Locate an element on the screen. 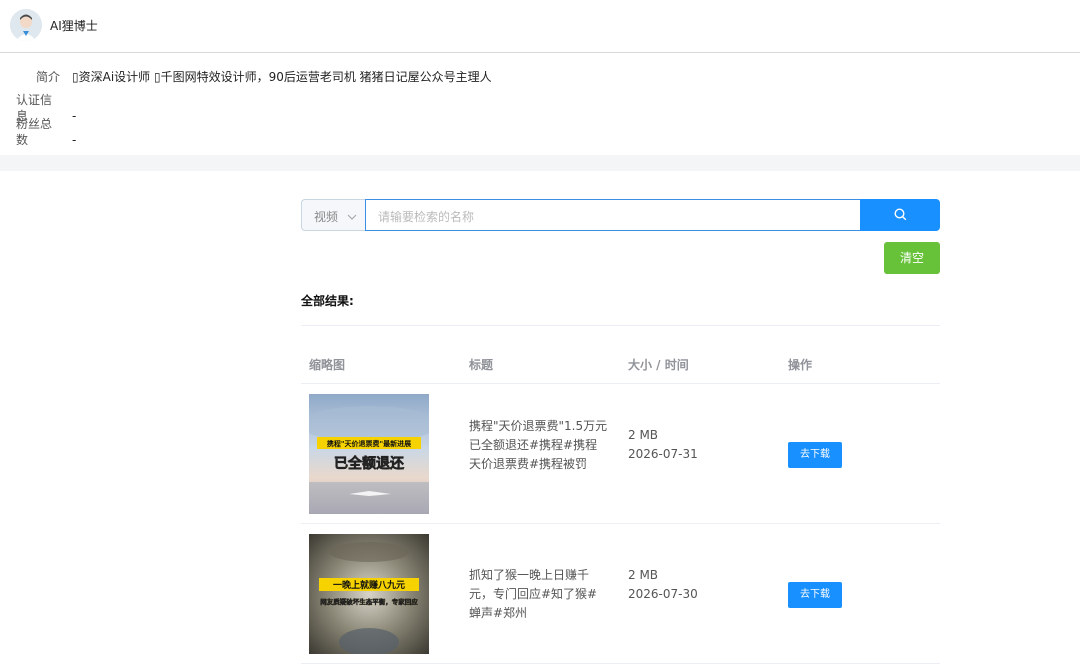  search-placeholder: 请输要检索的名称 is located at coordinates (426, 217).